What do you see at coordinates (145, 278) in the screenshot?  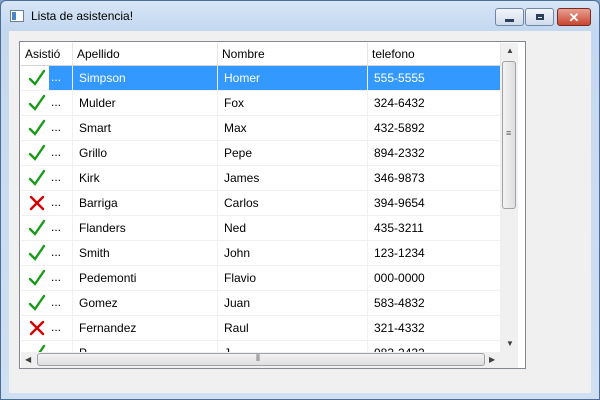 I see `cell-apellido: Pedemonti` at bounding box center [145, 278].